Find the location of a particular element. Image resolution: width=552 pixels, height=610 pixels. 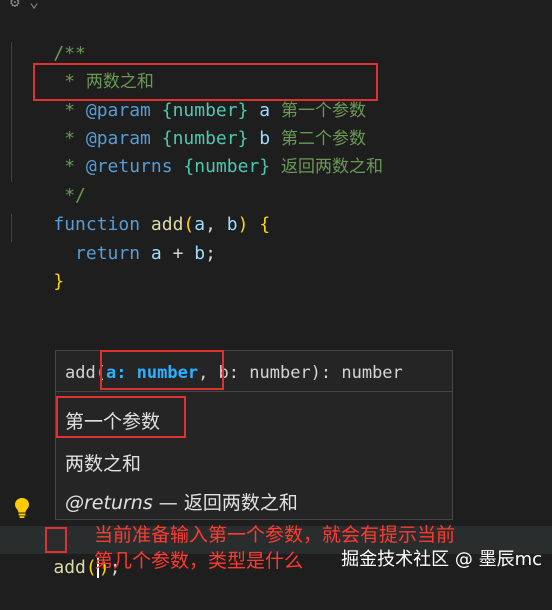

param-b: b is located at coordinates (232, 224).